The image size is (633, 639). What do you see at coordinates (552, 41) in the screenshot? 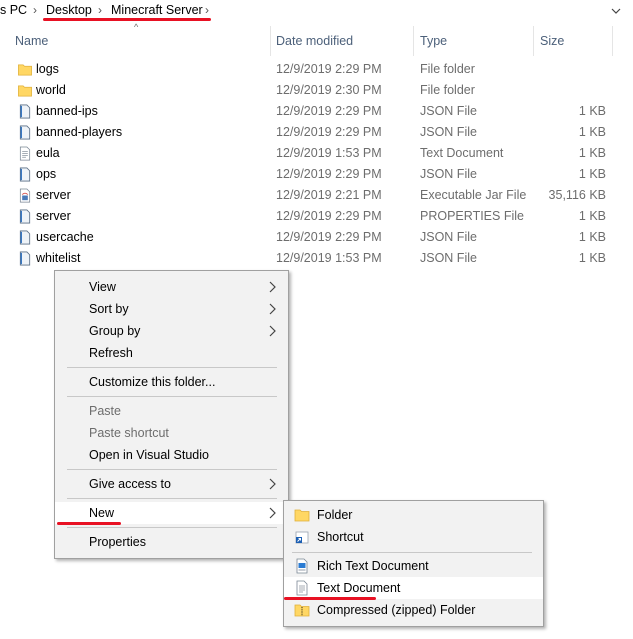
I see `column-size: Size` at bounding box center [552, 41].